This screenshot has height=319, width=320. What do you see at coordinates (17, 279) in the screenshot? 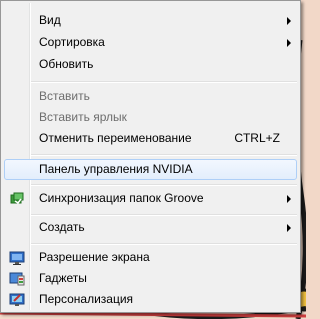
I see `gadgets-icon` at bounding box center [17, 279].